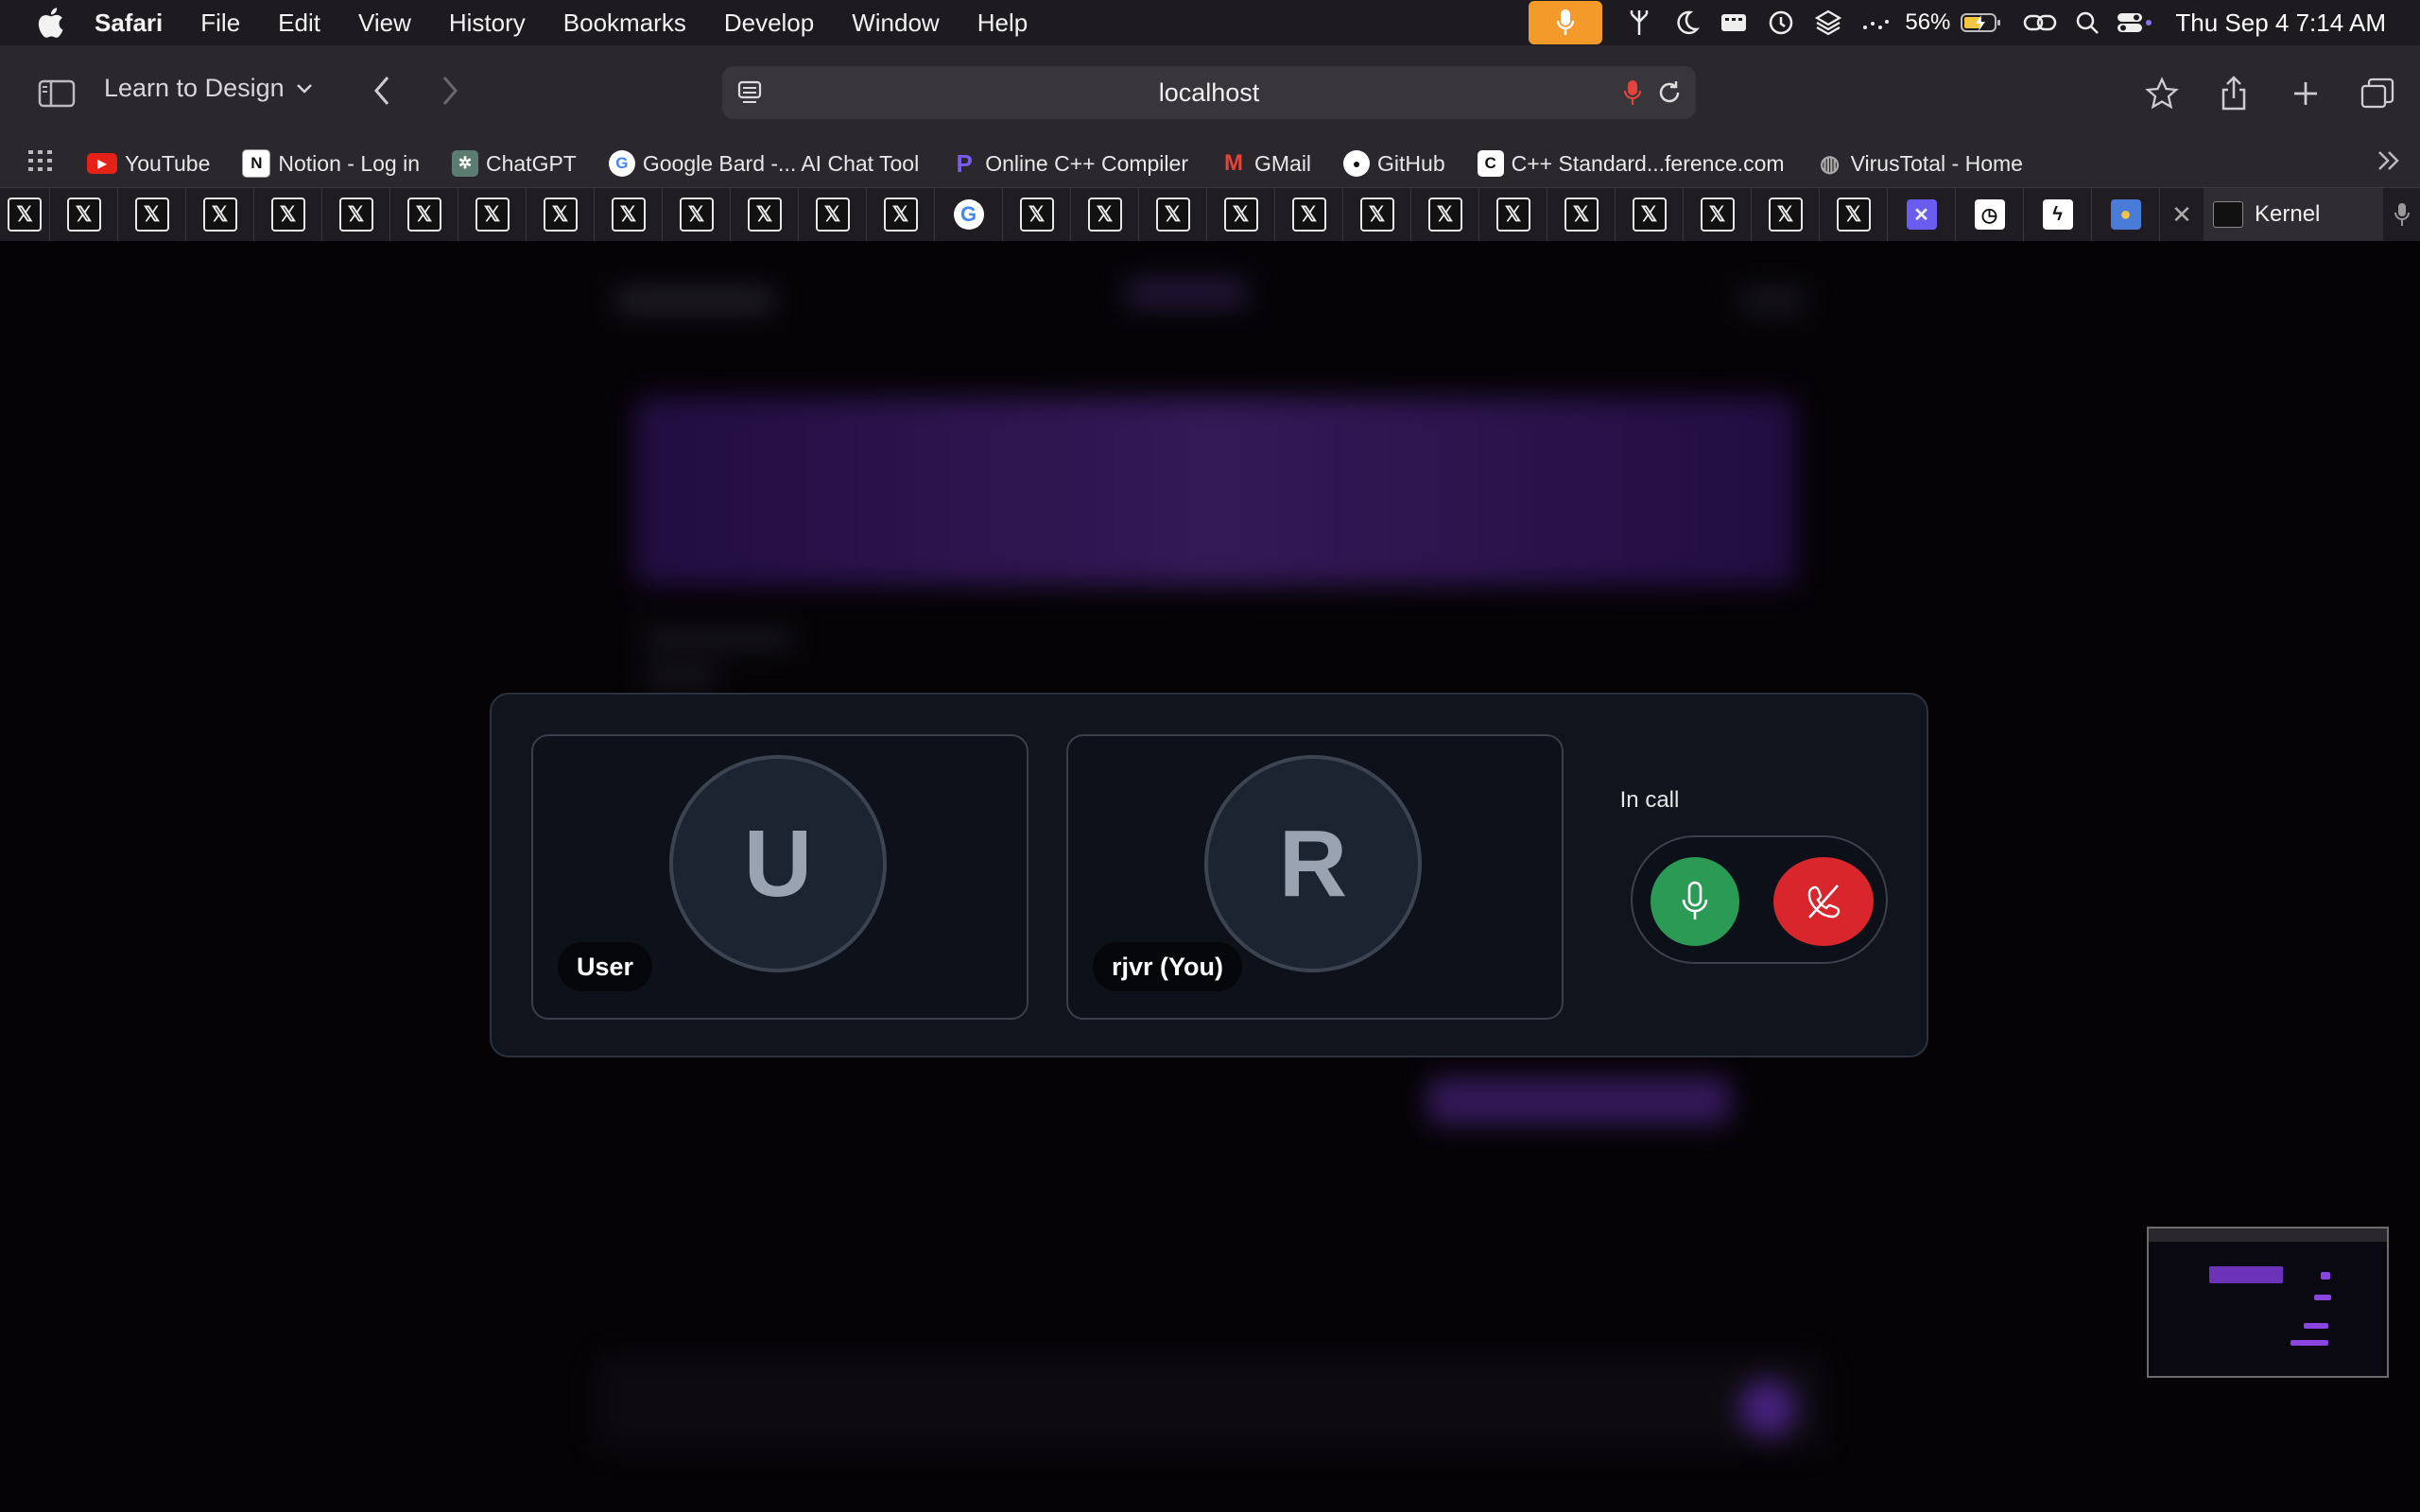 This screenshot has height=1512, width=2420. What do you see at coordinates (256, 163) in the screenshot?
I see `notion-icon: N` at bounding box center [256, 163].